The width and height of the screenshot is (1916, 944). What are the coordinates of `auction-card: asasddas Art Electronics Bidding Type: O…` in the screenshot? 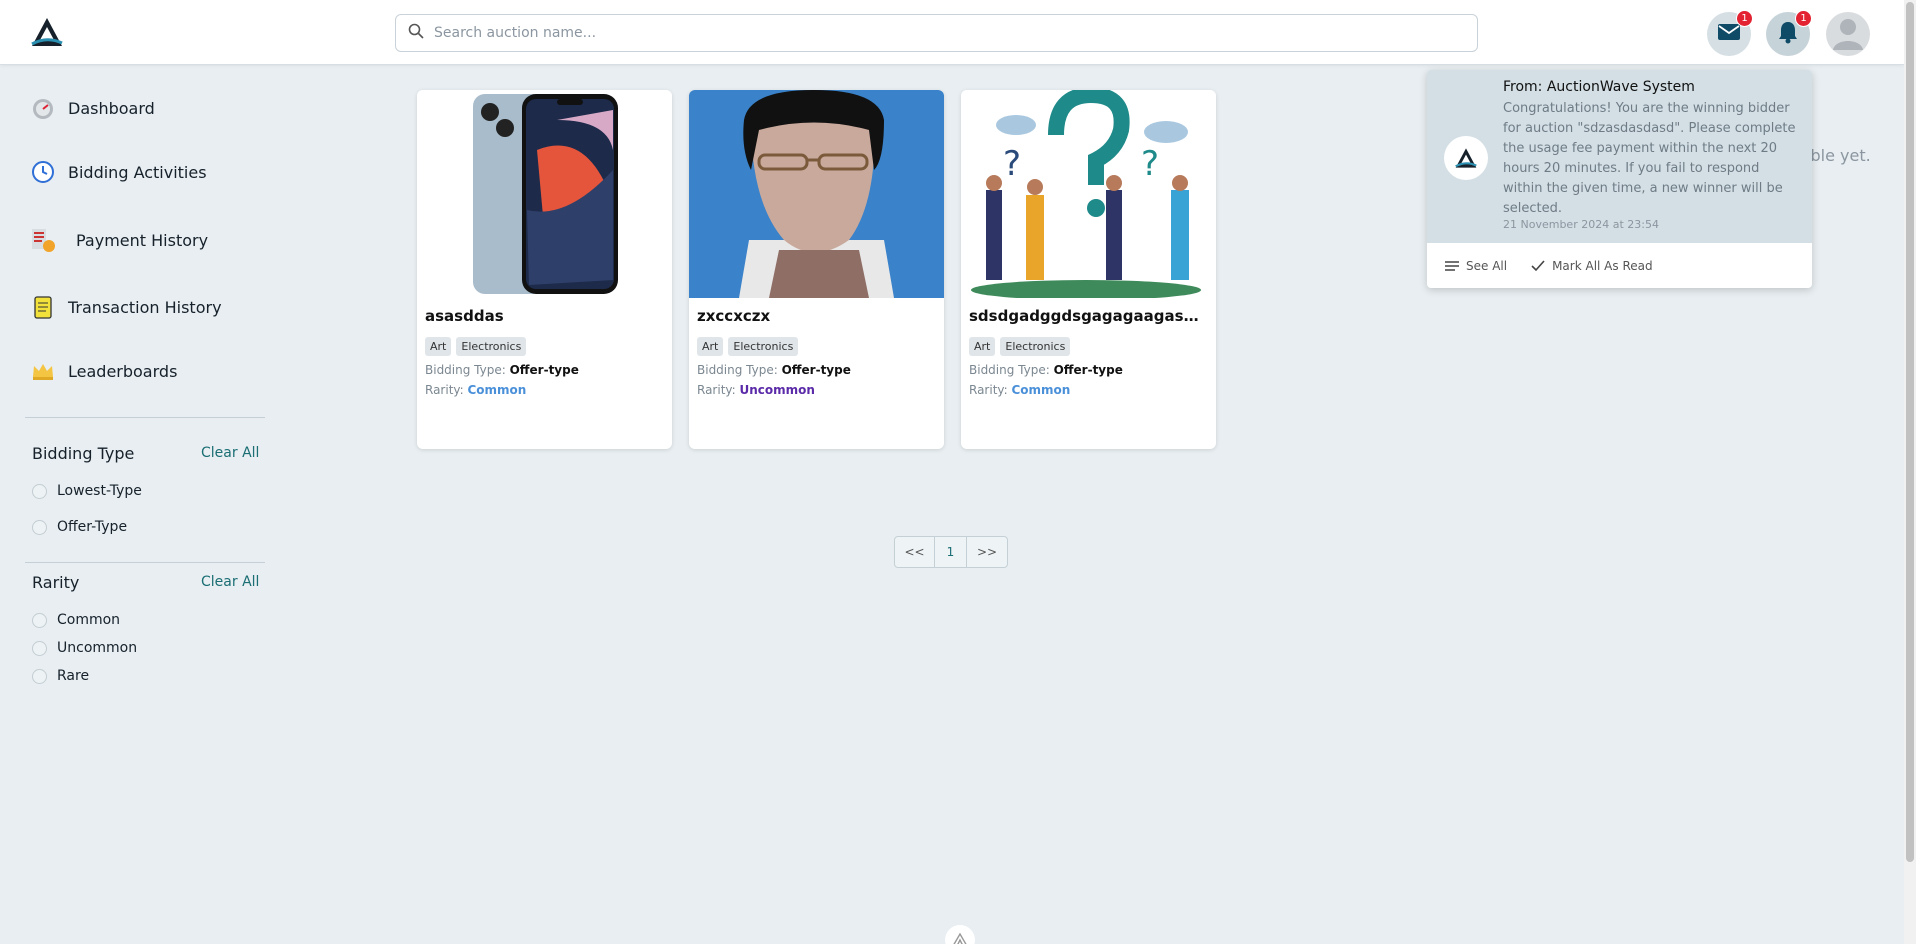 It's located at (544, 269).